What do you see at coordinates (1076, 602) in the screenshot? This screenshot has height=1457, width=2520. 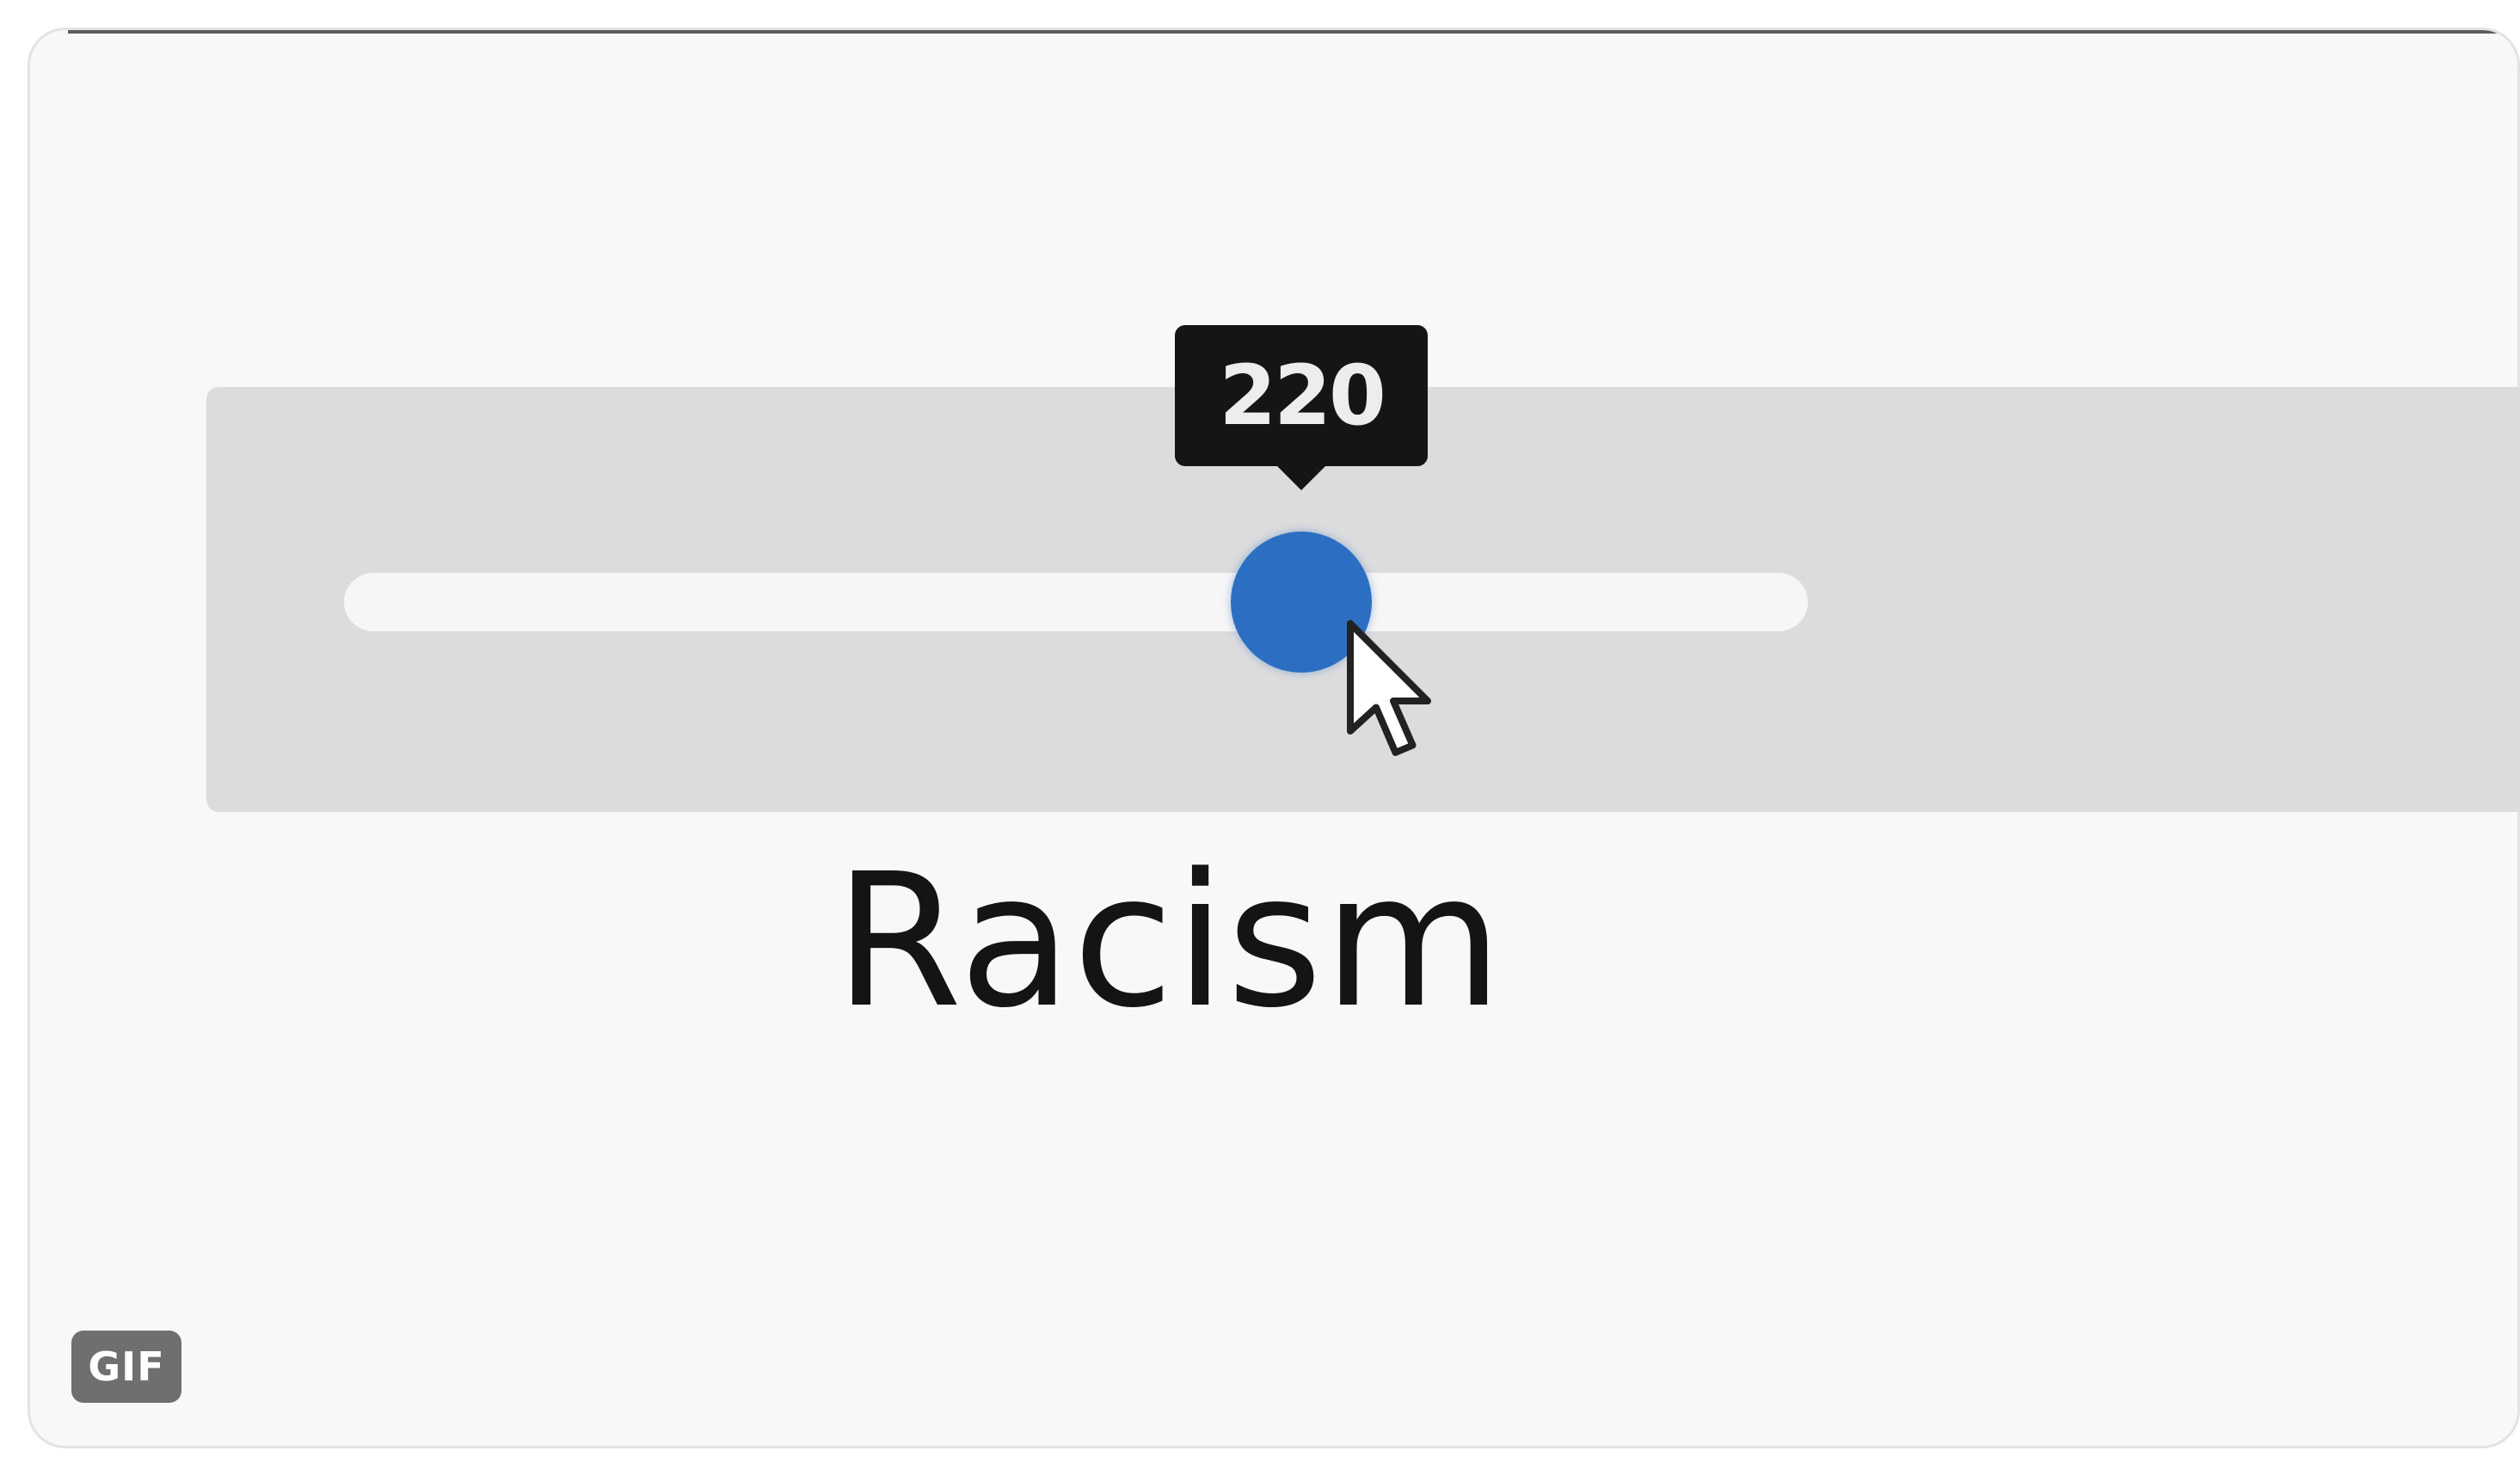 I see `slider-track` at bounding box center [1076, 602].